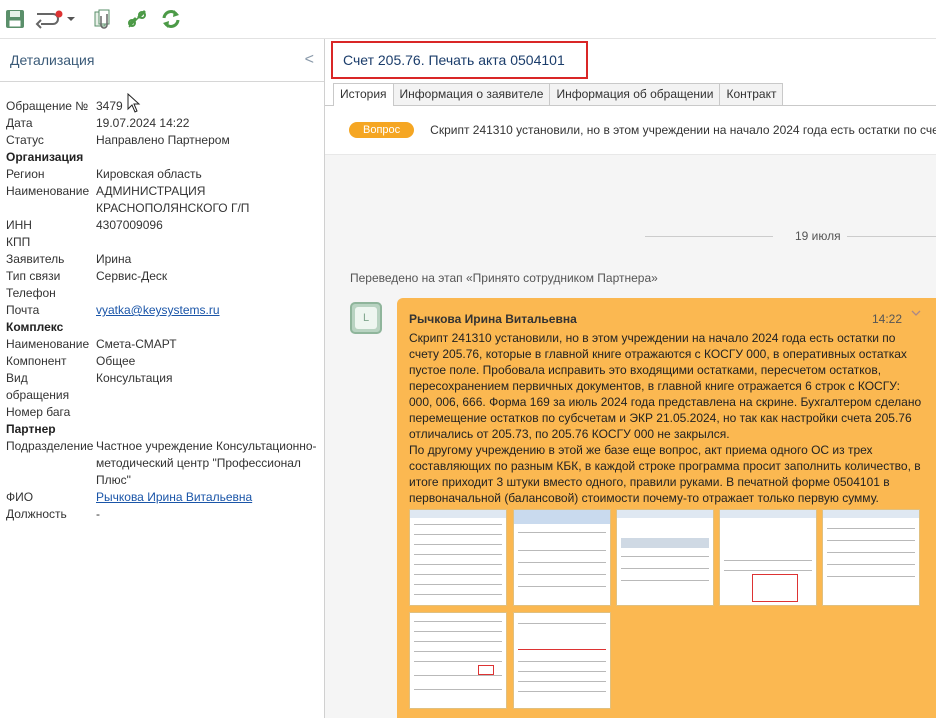  I want to click on field-label: КПП, so click(18, 242).